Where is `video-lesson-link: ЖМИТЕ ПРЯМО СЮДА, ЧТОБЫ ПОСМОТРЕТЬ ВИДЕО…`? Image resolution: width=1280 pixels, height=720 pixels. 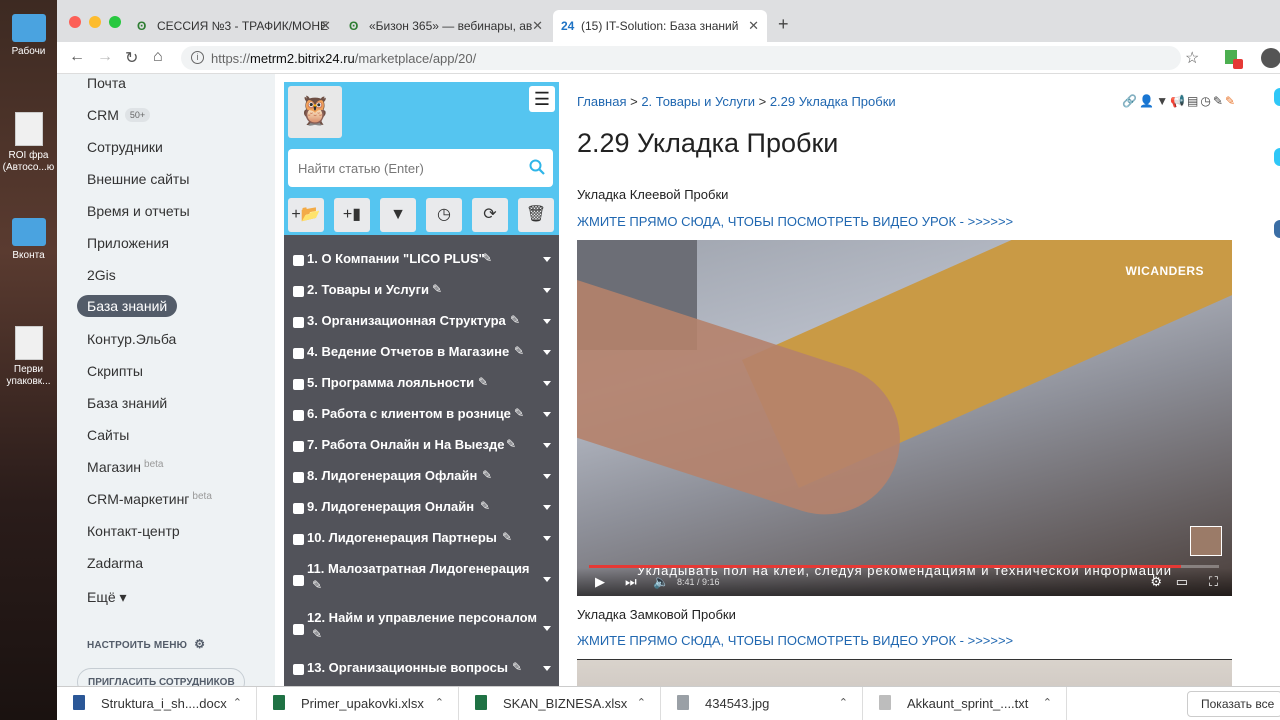
video-lesson-link: ЖМИТЕ ПРЯМО СЮДА, ЧТОБЫ ПОСМОТРЕТЬ ВИДЕО… is located at coordinates (795, 221).